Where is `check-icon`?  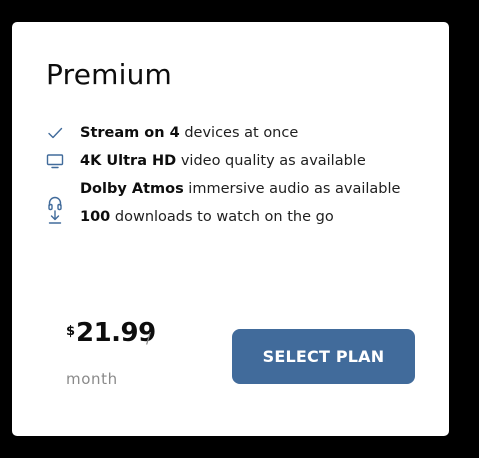
check-icon is located at coordinates (55, 133).